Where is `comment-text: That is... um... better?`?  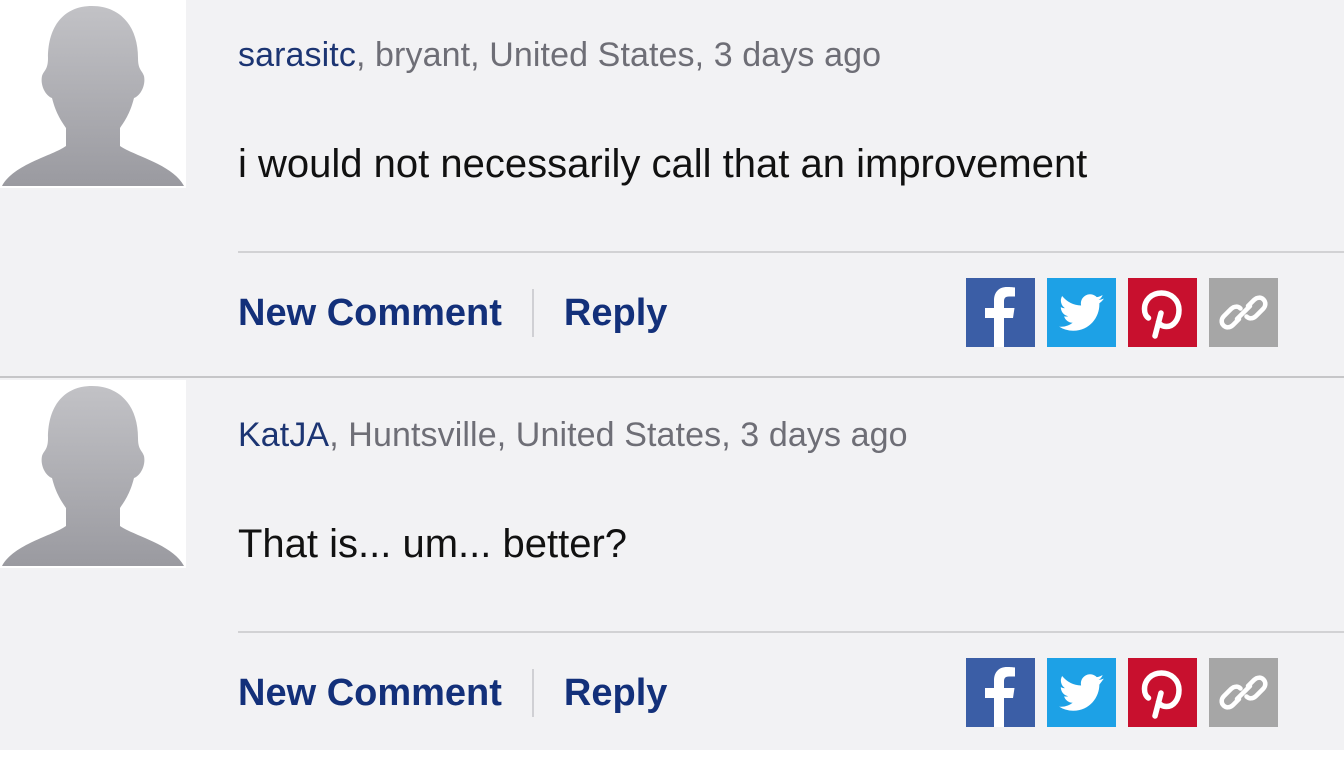
comment-text: That is... um... better? is located at coordinates (433, 544).